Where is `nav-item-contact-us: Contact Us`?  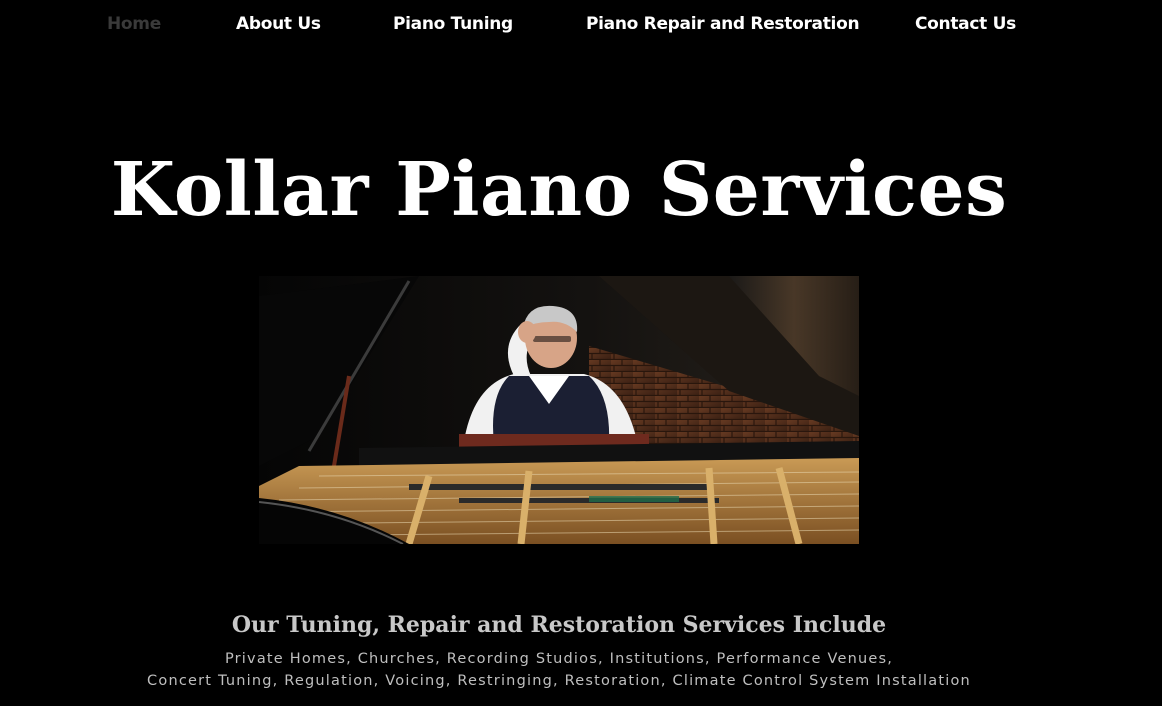 nav-item-contact-us: Contact Us is located at coordinates (965, 24).